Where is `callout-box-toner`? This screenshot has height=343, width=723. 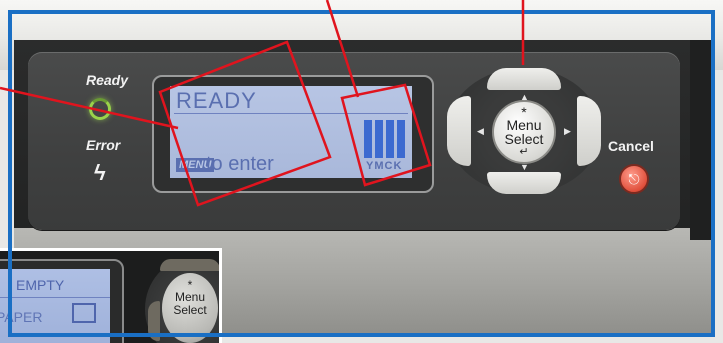
callout-box-toner is located at coordinates (386, 135).